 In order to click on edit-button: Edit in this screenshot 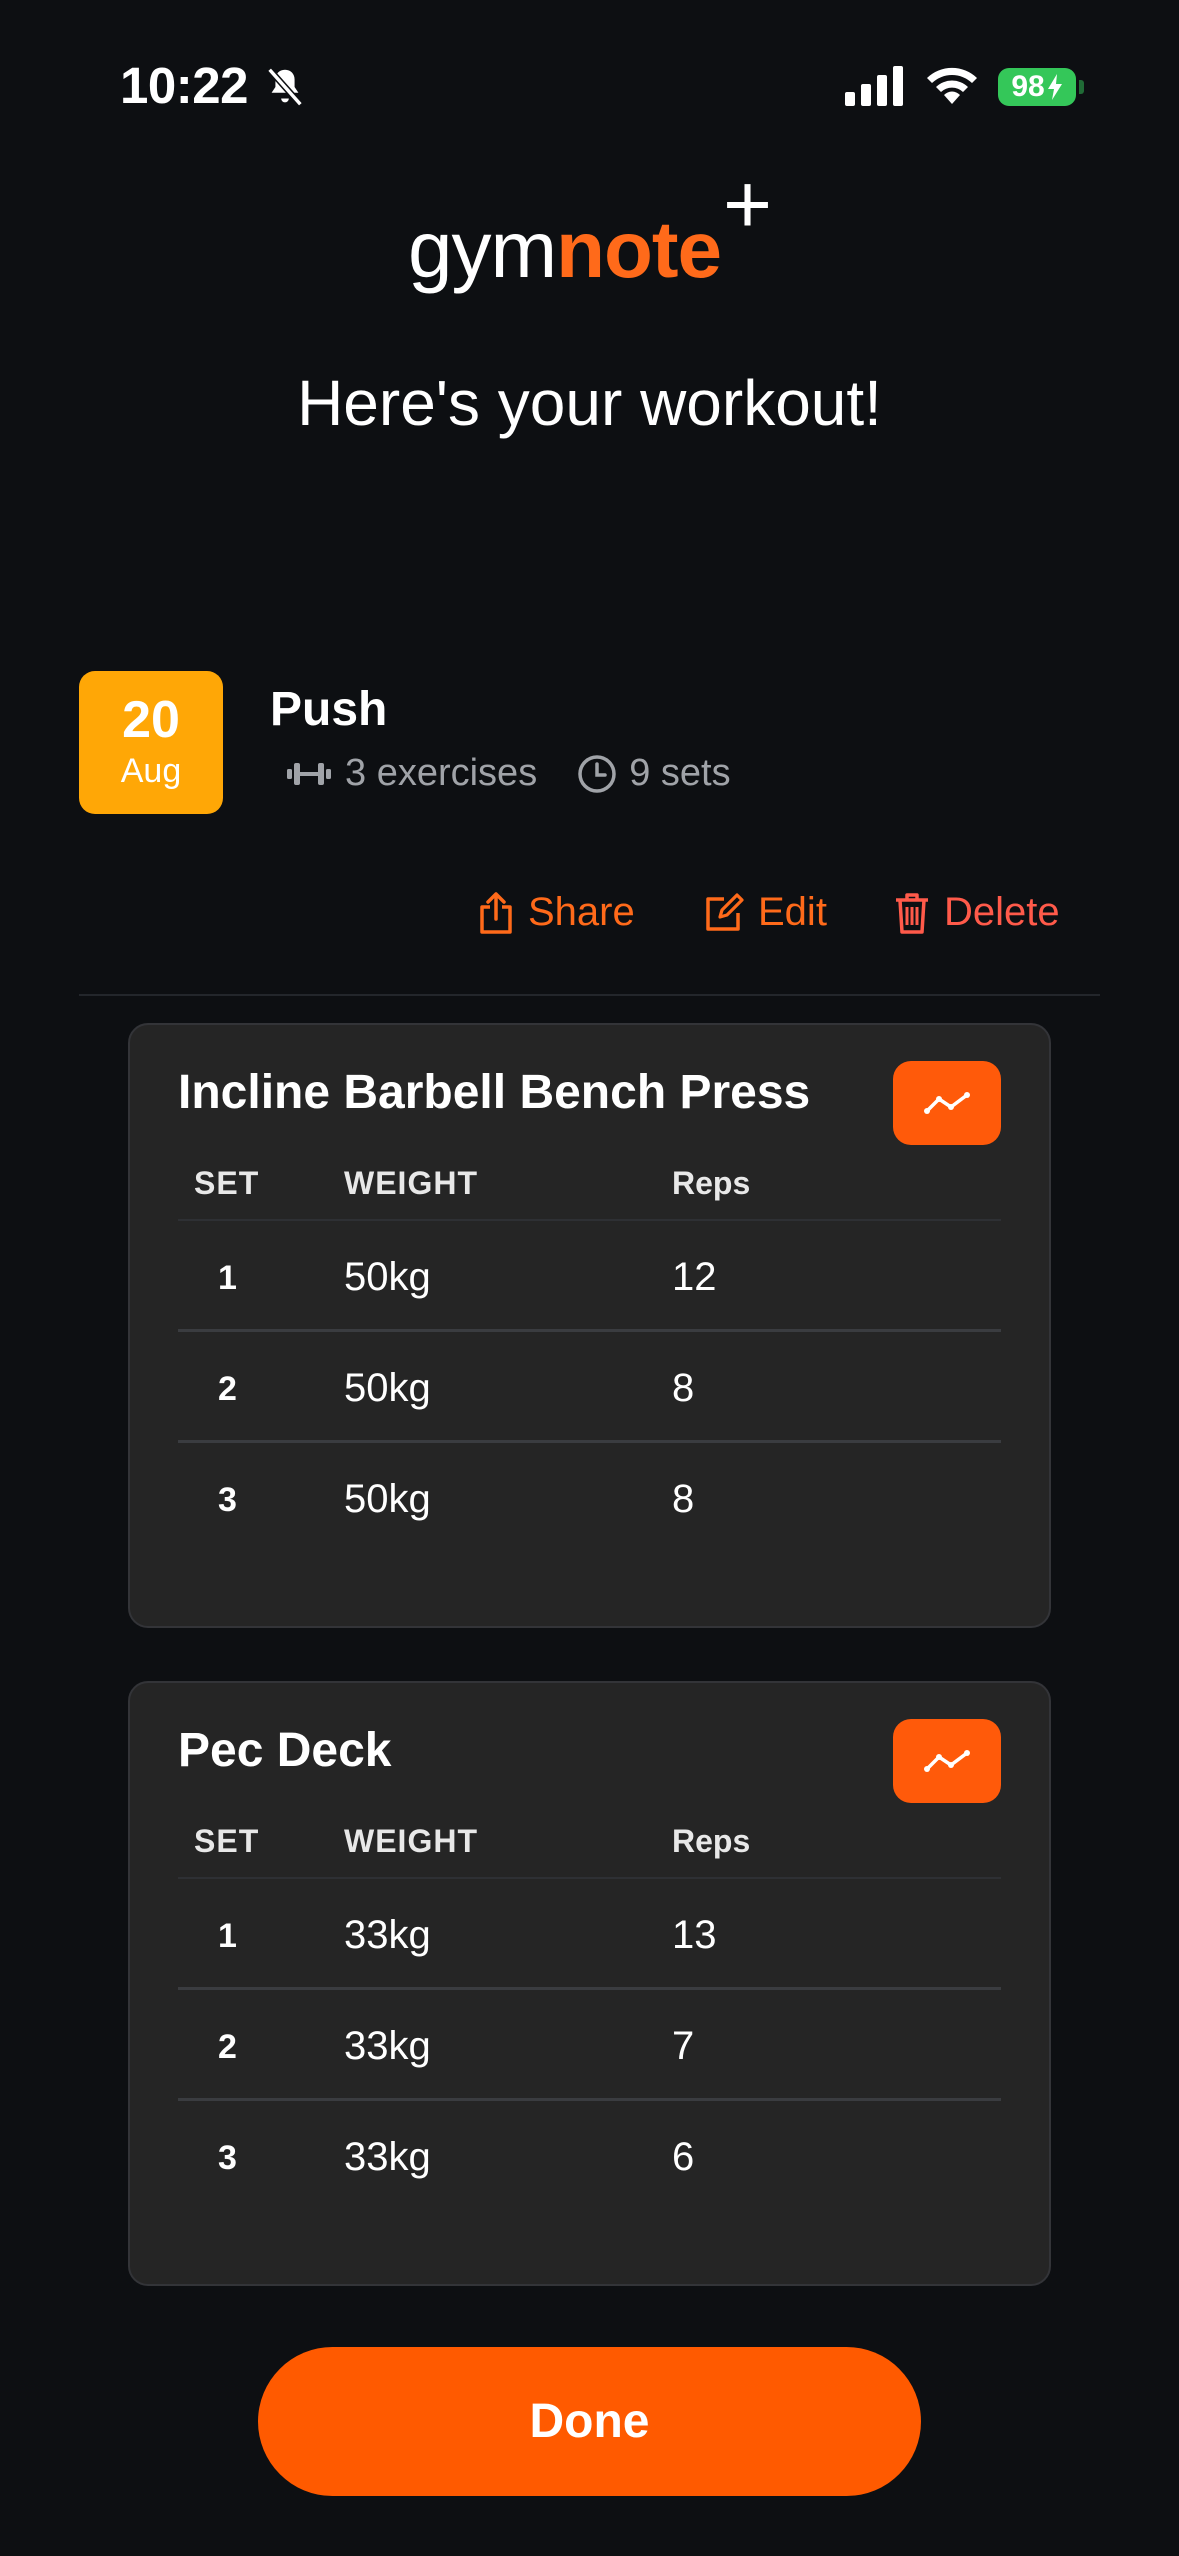, I will do `click(765, 912)`.